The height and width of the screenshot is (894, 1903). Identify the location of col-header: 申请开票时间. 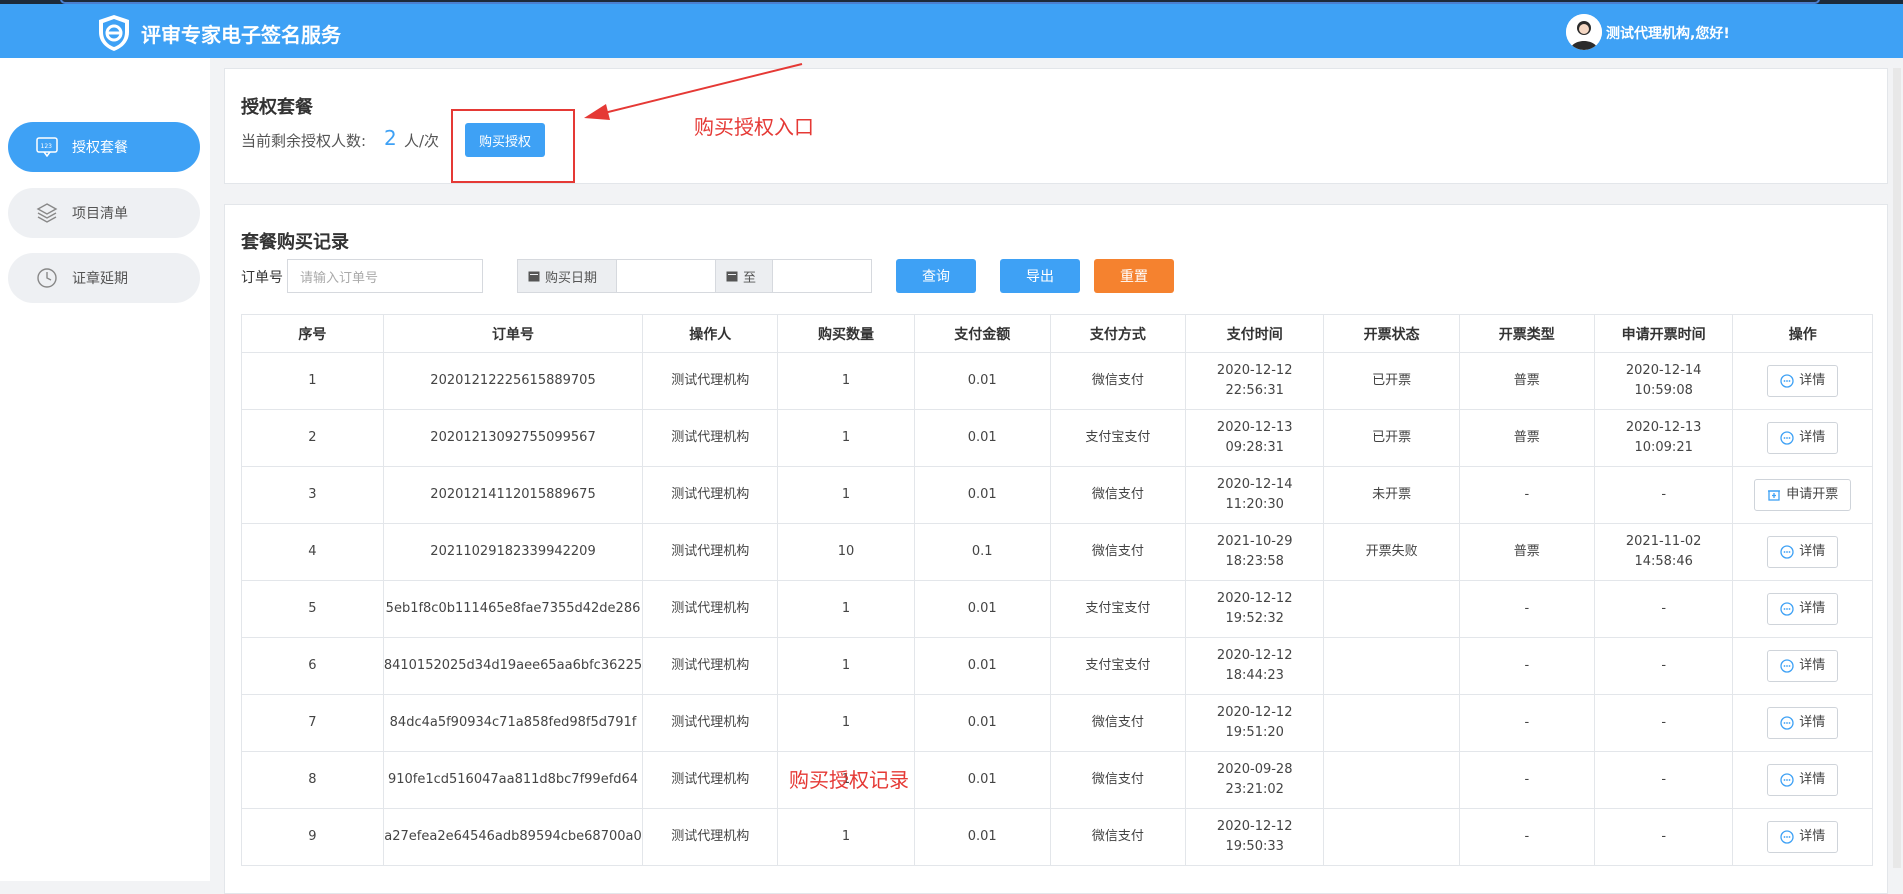
(1663, 333).